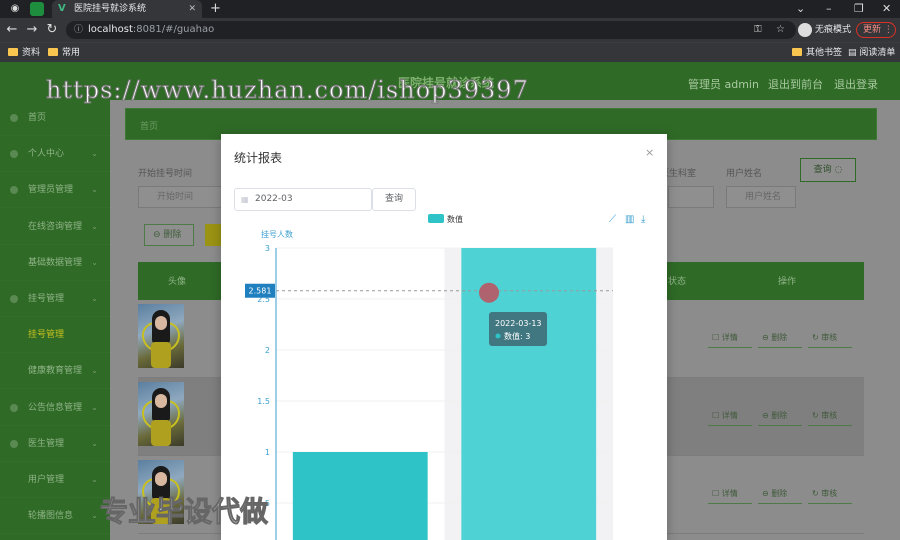  Describe the element at coordinates (758, 30) in the screenshot. I see `key-icon: ⚿` at that location.